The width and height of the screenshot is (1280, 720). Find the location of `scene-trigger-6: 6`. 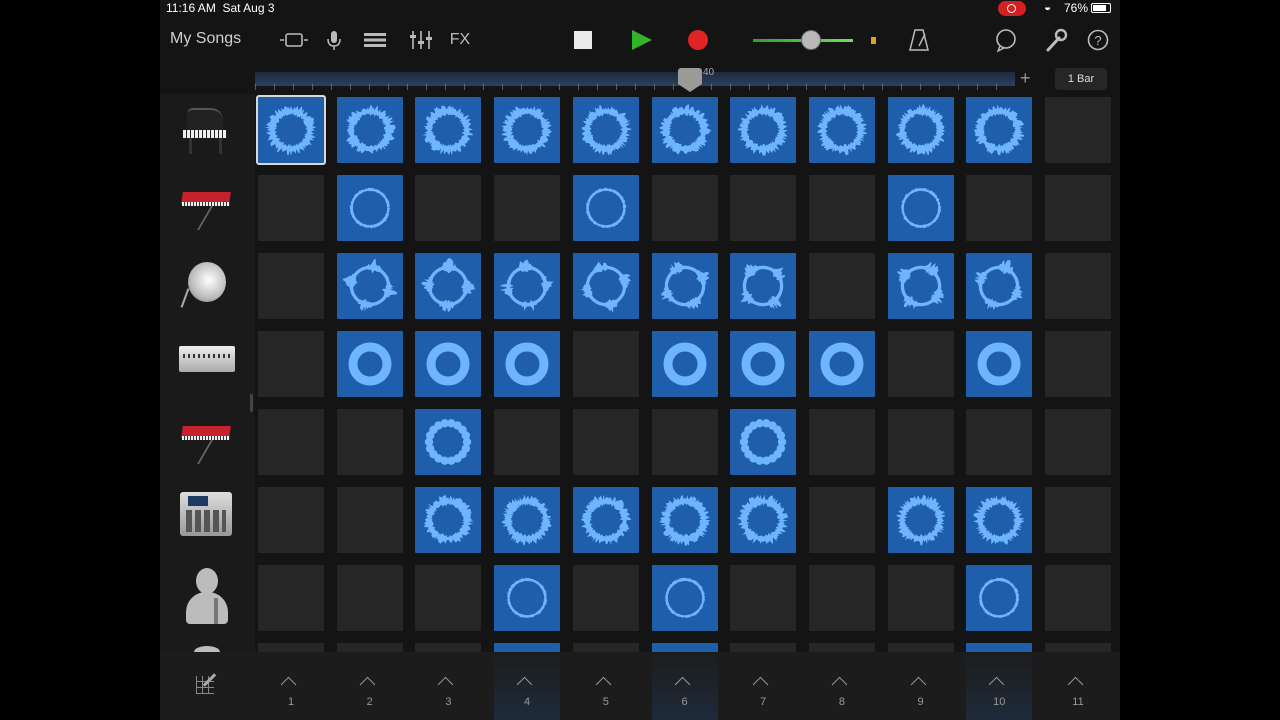

scene-trigger-6: 6 is located at coordinates (684, 686).